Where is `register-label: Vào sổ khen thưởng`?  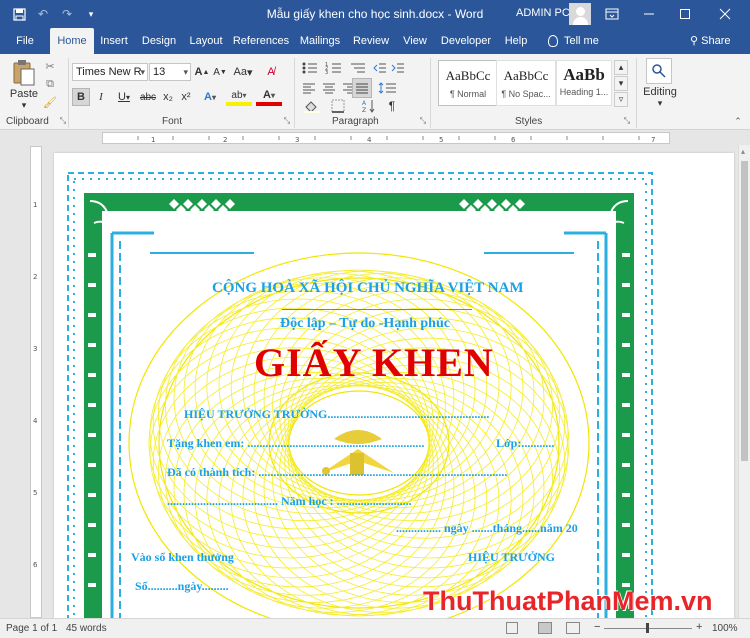
register-label: Vào sổ khen thưởng is located at coordinates (182, 557).